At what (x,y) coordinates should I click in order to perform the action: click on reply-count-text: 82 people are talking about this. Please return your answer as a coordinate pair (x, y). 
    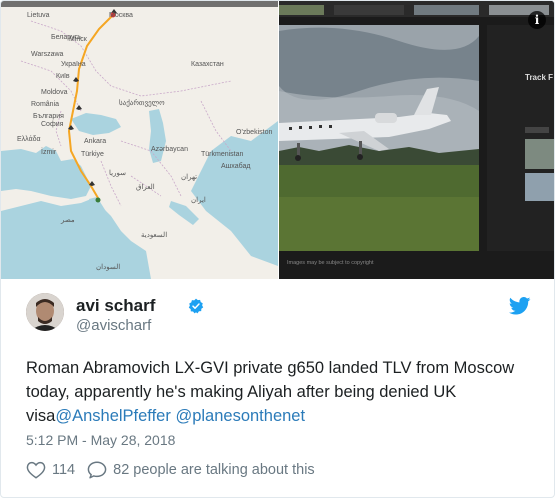
    Looking at the image, I should click on (214, 470).